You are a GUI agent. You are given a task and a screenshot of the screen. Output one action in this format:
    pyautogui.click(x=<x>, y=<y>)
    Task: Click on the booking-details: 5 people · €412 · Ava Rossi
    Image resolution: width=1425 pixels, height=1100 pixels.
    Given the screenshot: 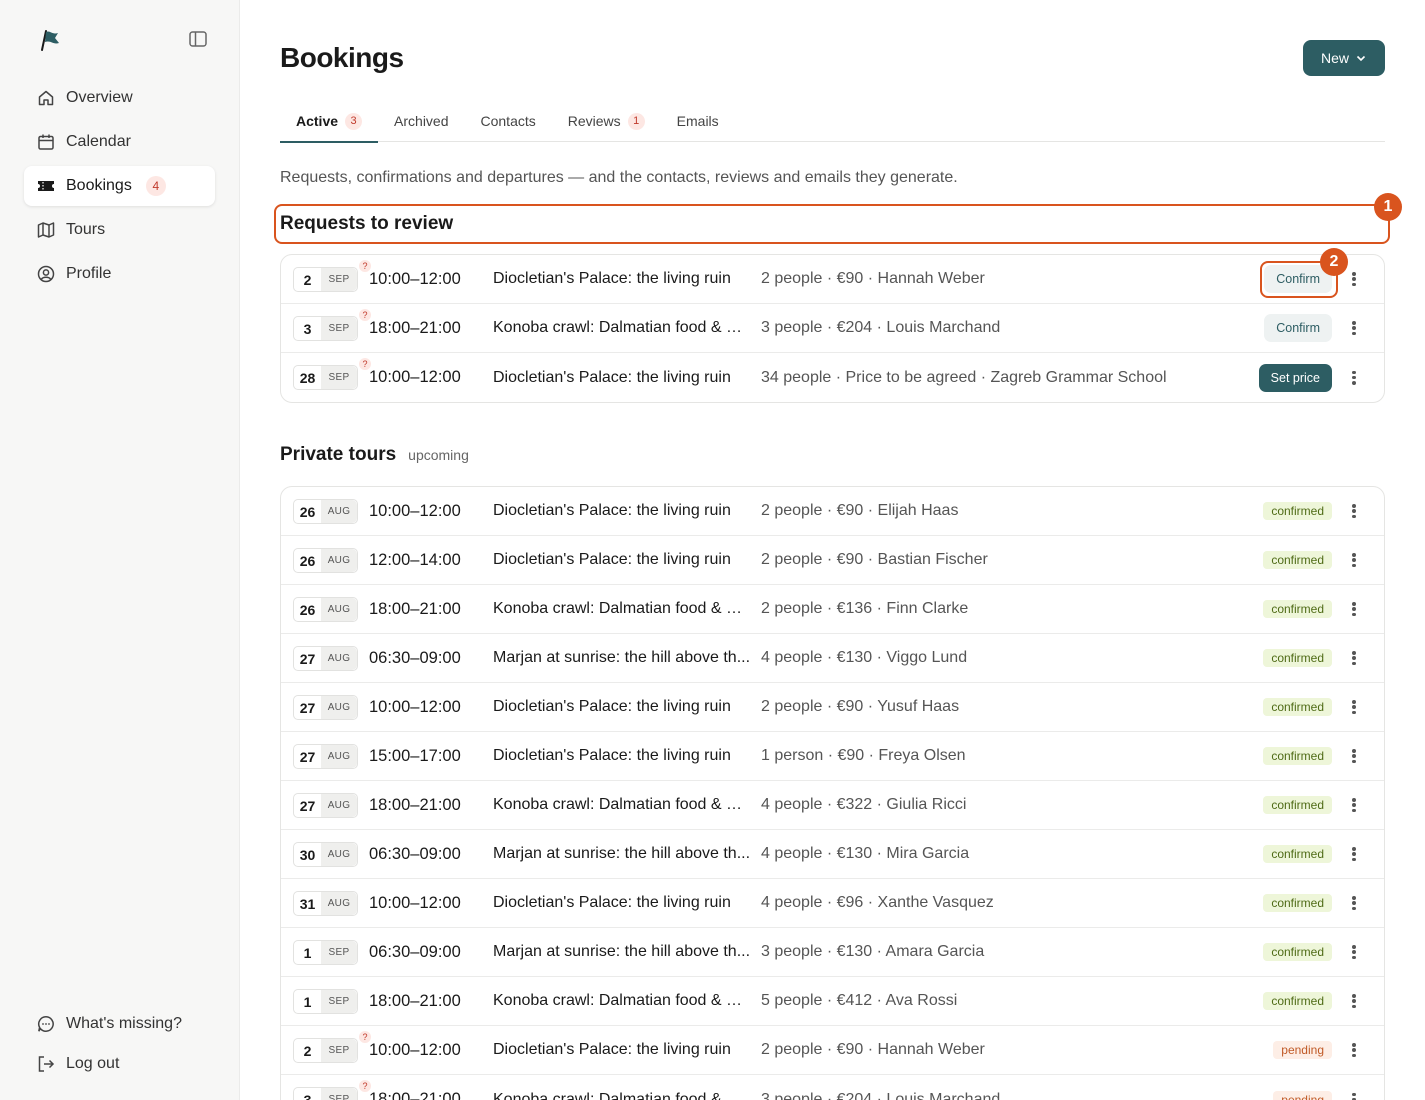 What is the action you would take?
    pyautogui.click(x=859, y=1000)
    